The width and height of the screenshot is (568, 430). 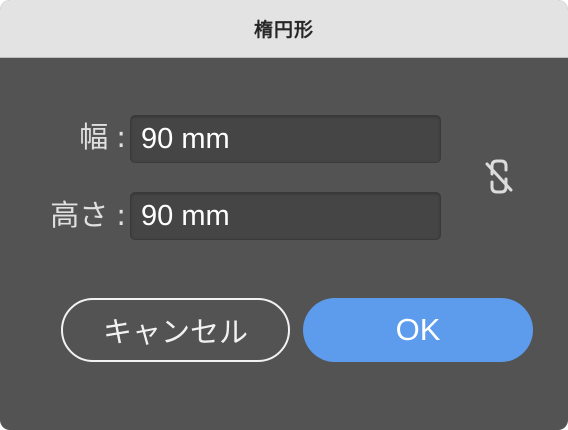 I want to click on height-label: 高さ, so click(x=79, y=215).